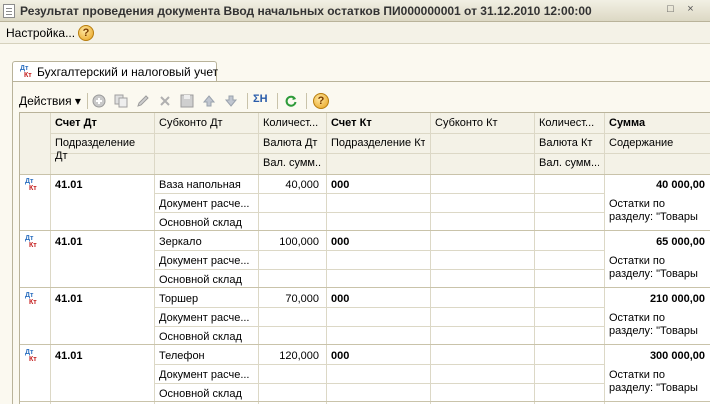  Describe the element at coordinates (299, 356) in the screenshot. I see `quantity-dt-cell: 120,000` at that location.